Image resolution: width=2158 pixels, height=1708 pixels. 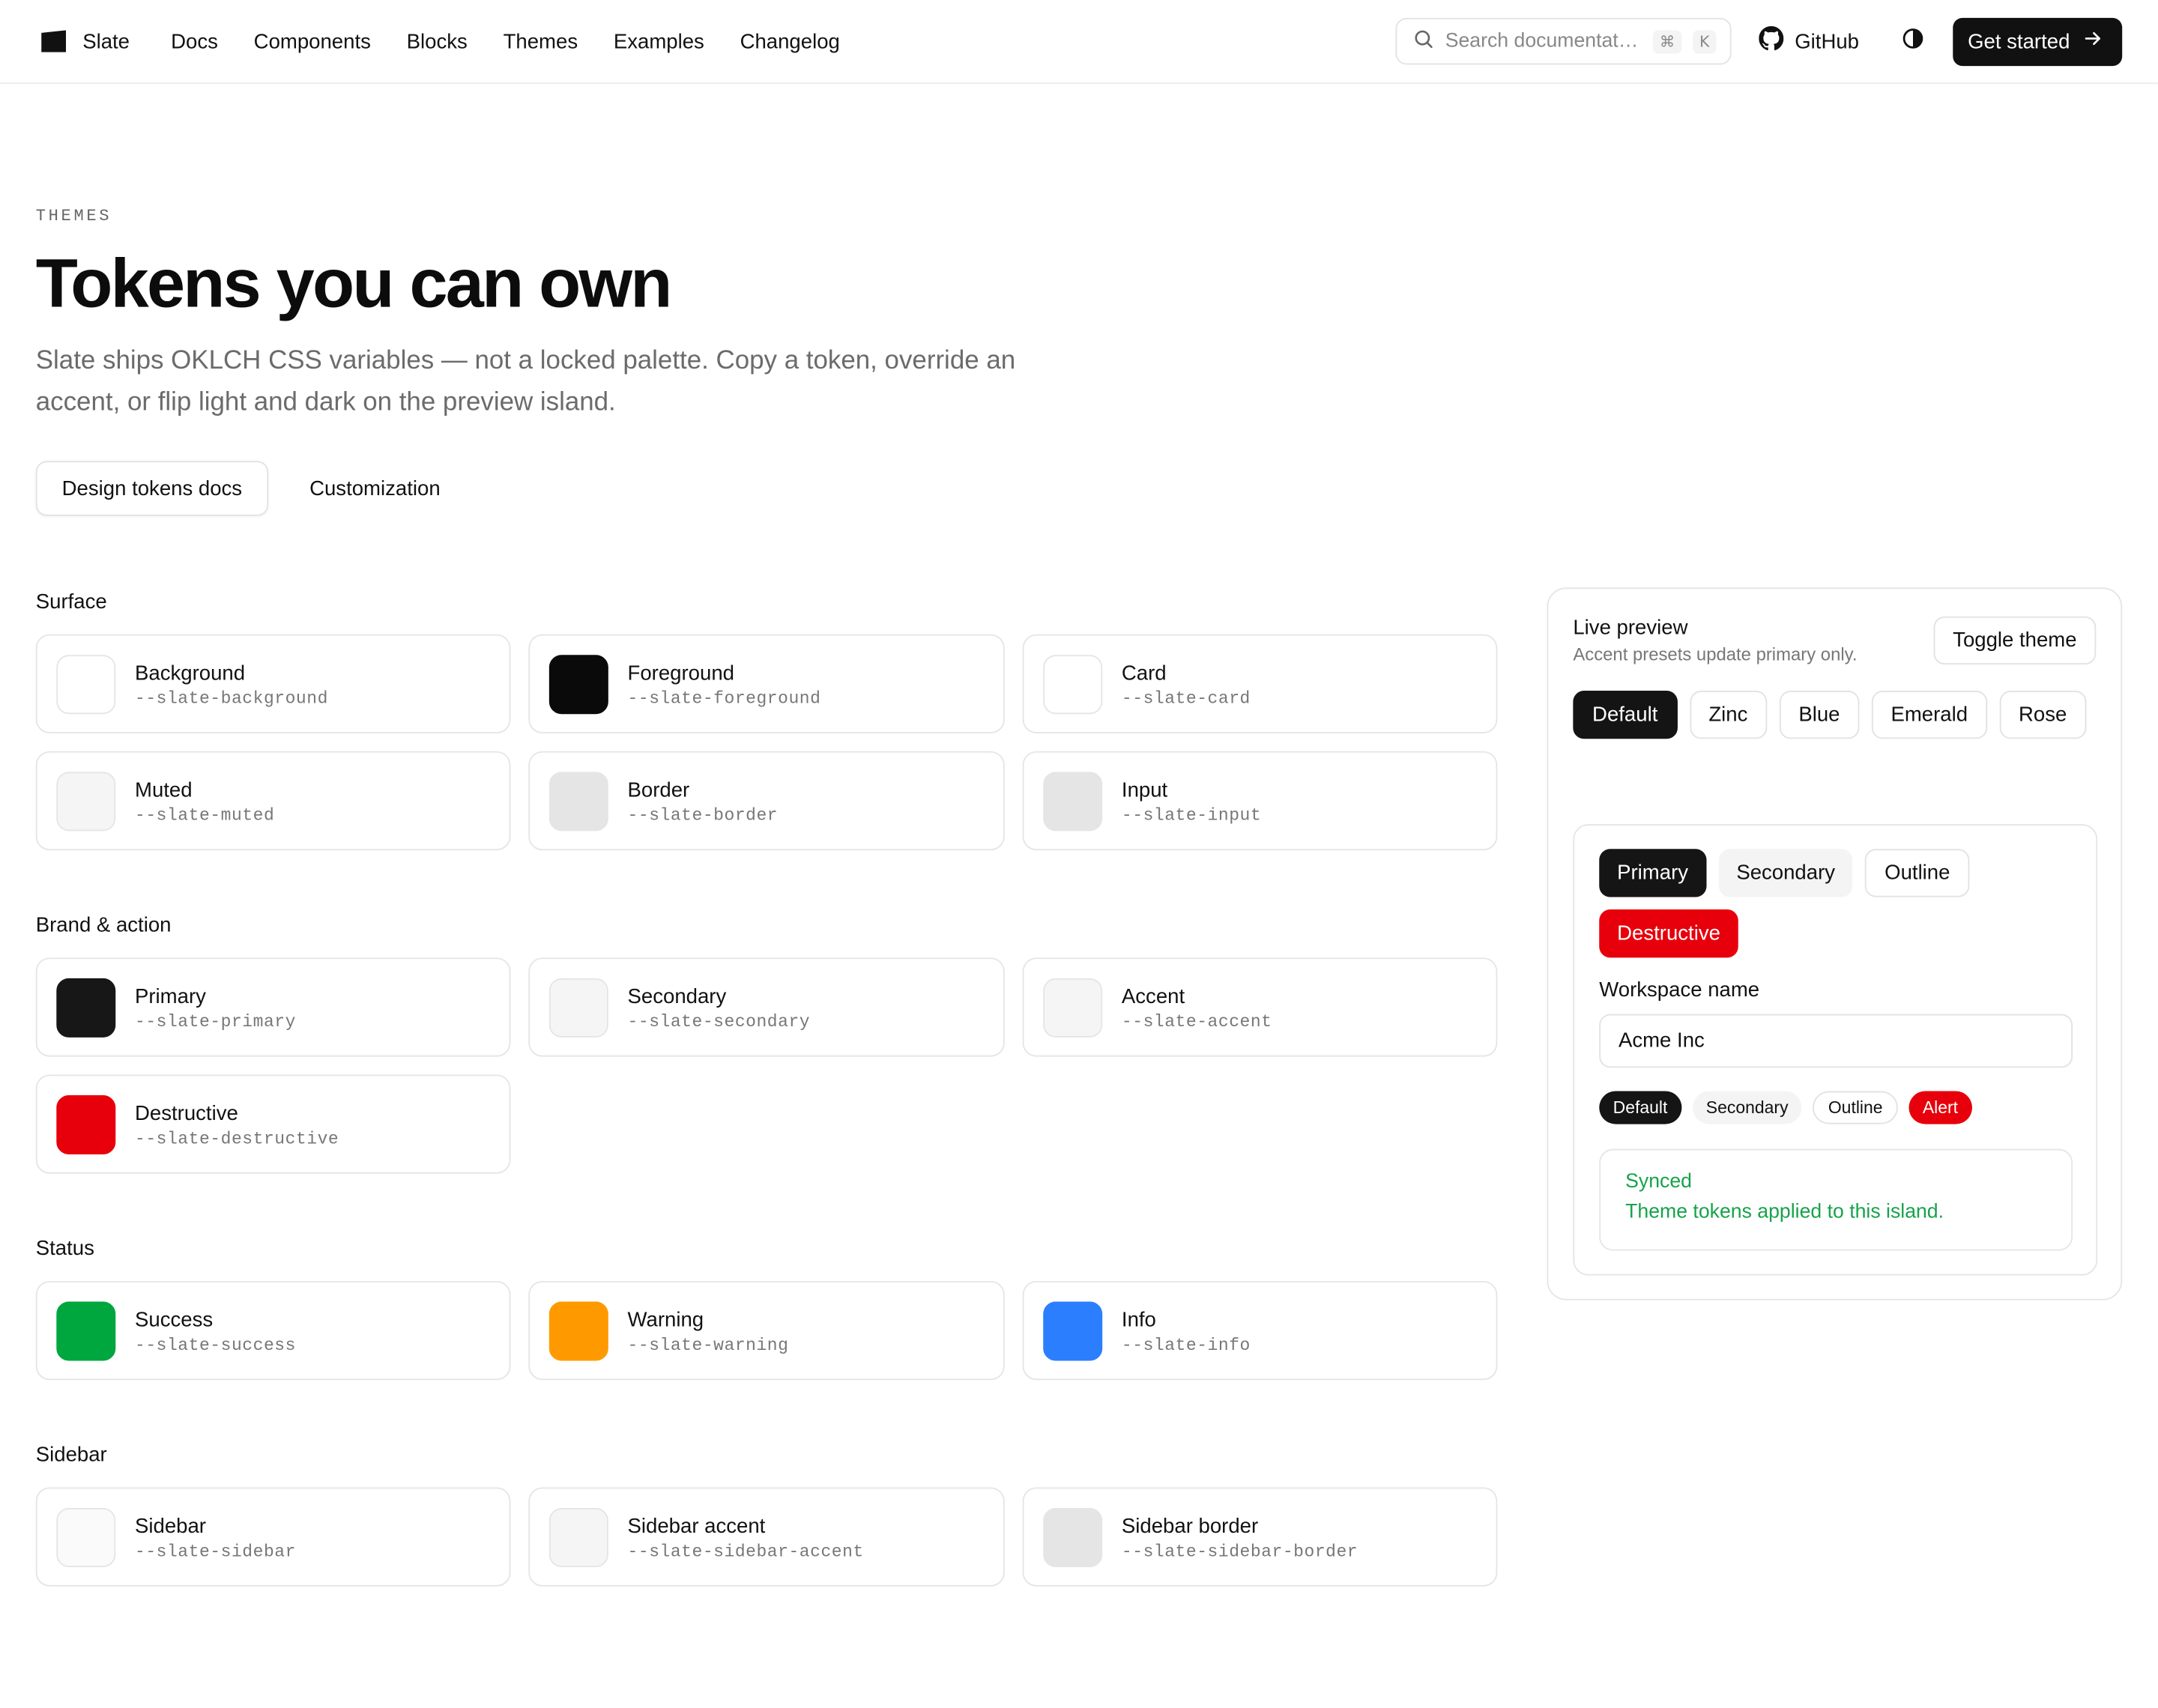 What do you see at coordinates (665, 1319) in the screenshot?
I see `token-name: Warning` at bounding box center [665, 1319].